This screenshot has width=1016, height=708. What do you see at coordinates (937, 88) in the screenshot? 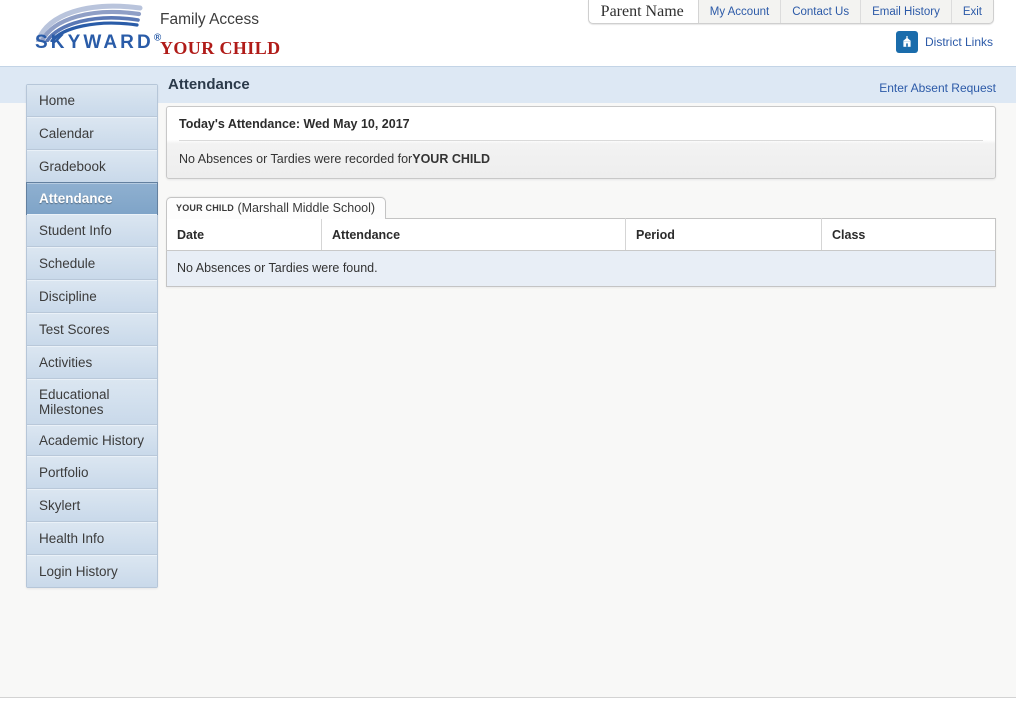
I see `enter-absent-request-link: Enter Absent Request` at bounding box center [937, 88].